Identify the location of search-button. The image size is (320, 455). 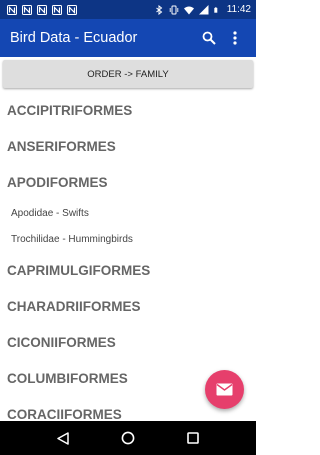
(209, 38).